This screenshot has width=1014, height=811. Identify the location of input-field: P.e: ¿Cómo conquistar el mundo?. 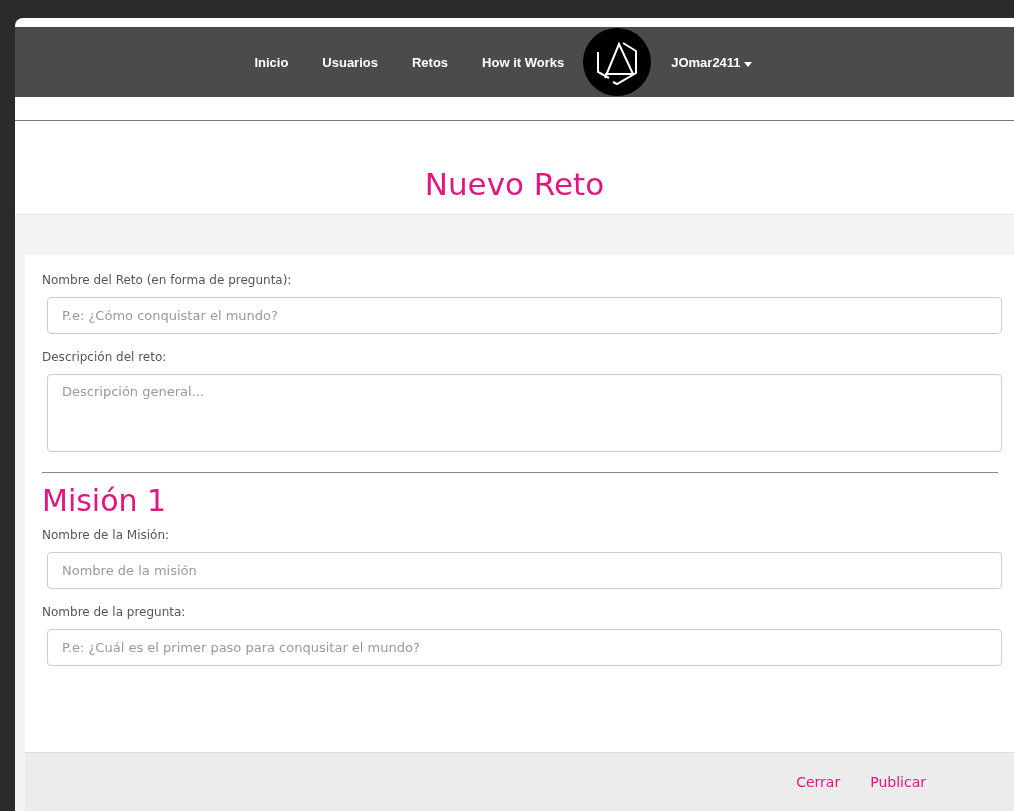
(524, 315).